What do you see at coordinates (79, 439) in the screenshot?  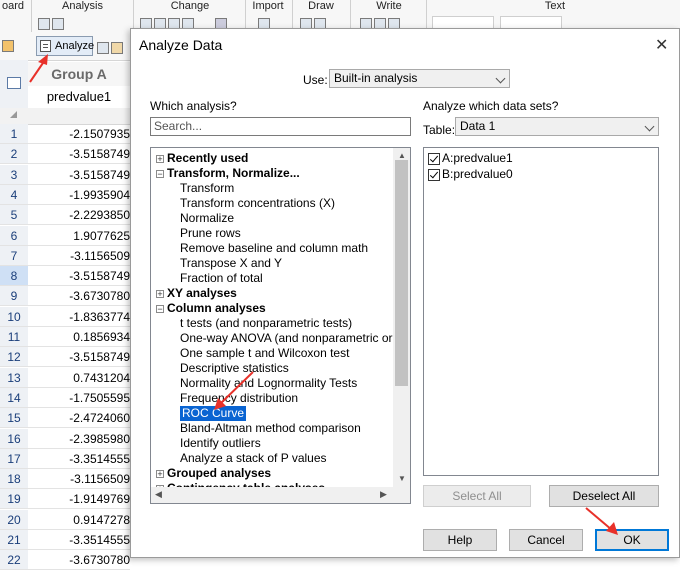 I see `table-cell: -2.3985980` at bounding box center [79, 439].